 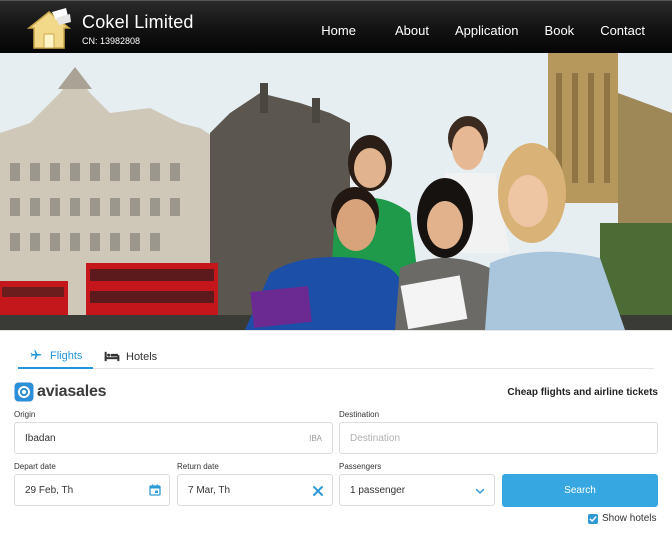 I want to click on nav-about: About, so click(x=412, y=27).